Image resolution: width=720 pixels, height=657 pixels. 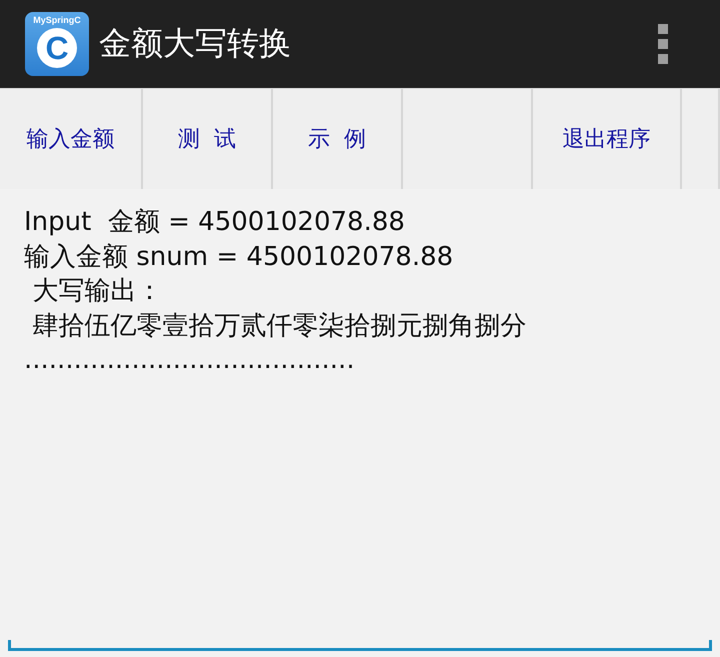 I want to click on output-line: 输入金额 snum = 4500102078.88, so click(x=239, y=257).